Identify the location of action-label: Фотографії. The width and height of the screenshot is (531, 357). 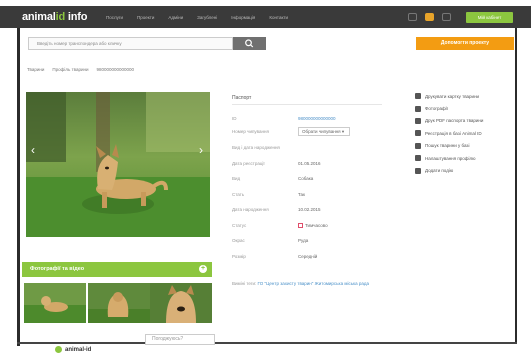
(436, 109).